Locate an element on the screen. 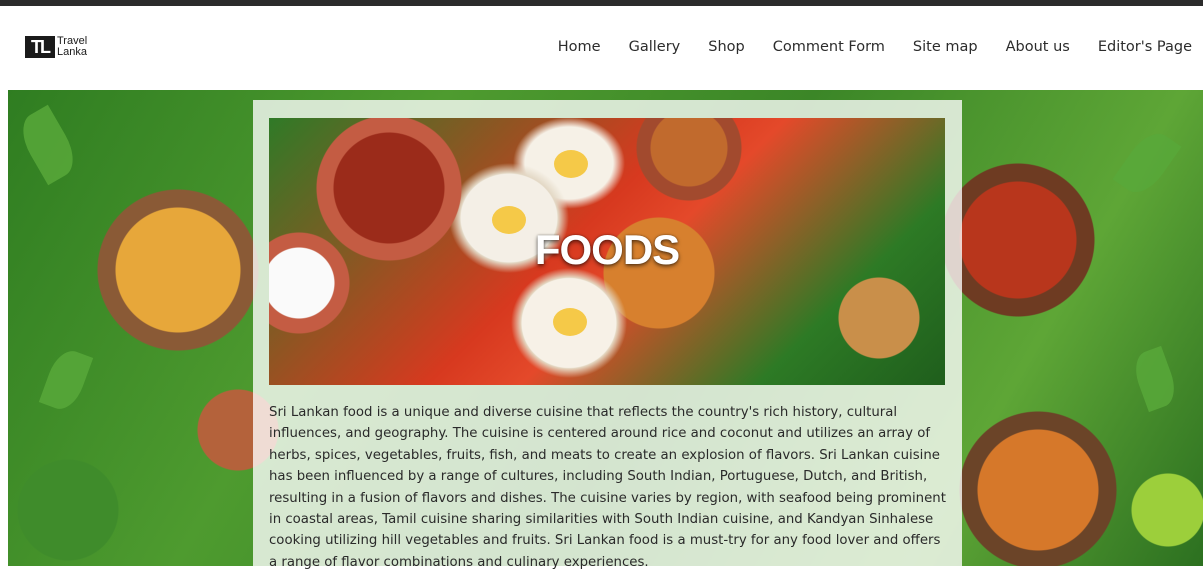  nav-gallery: Gallery is located at coordinates (655, 47).